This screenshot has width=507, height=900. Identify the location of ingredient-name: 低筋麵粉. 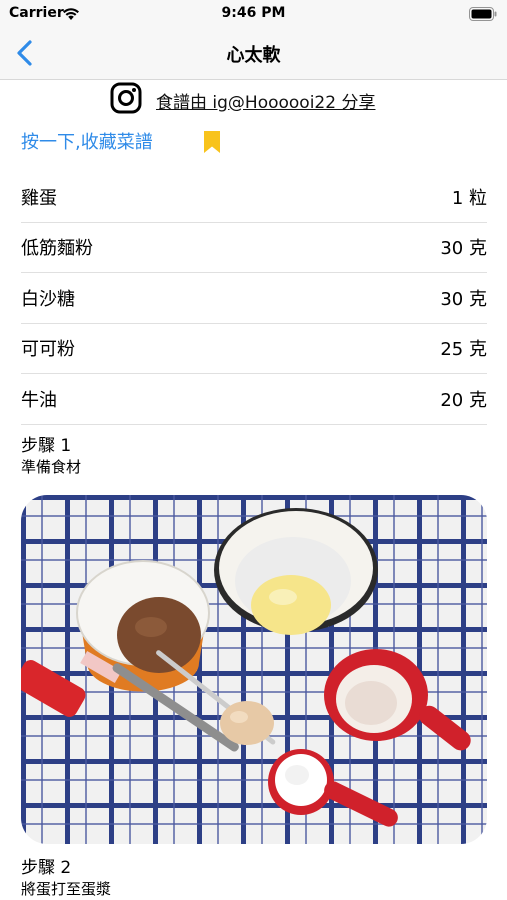
(57, 249).